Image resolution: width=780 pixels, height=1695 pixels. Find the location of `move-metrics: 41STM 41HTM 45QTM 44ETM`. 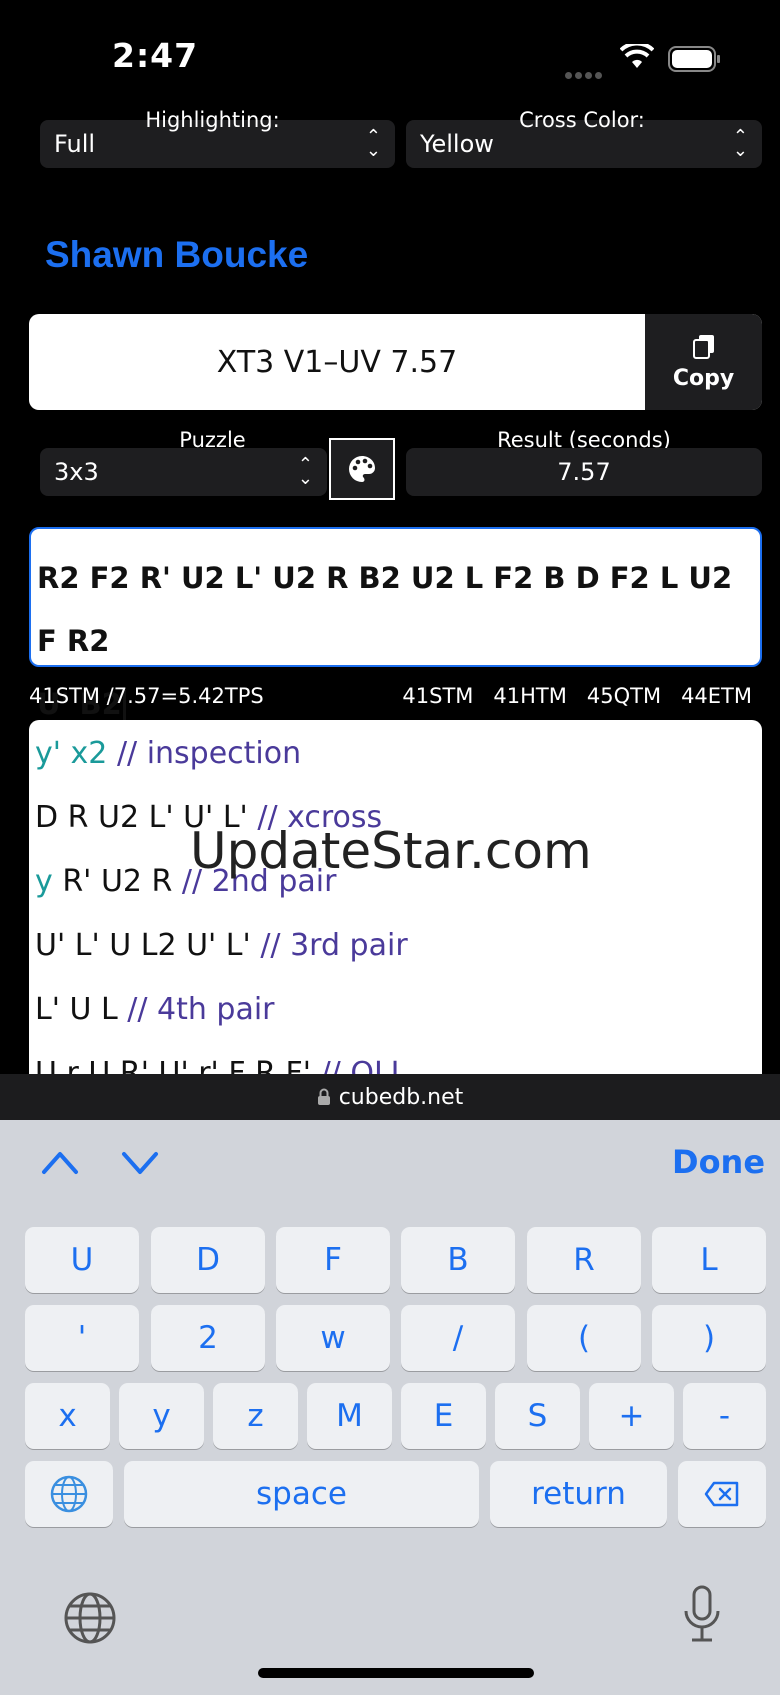

move-metrics: 41STM 41HTM 45QTM 44ETM is located at coordinates (577, 696).